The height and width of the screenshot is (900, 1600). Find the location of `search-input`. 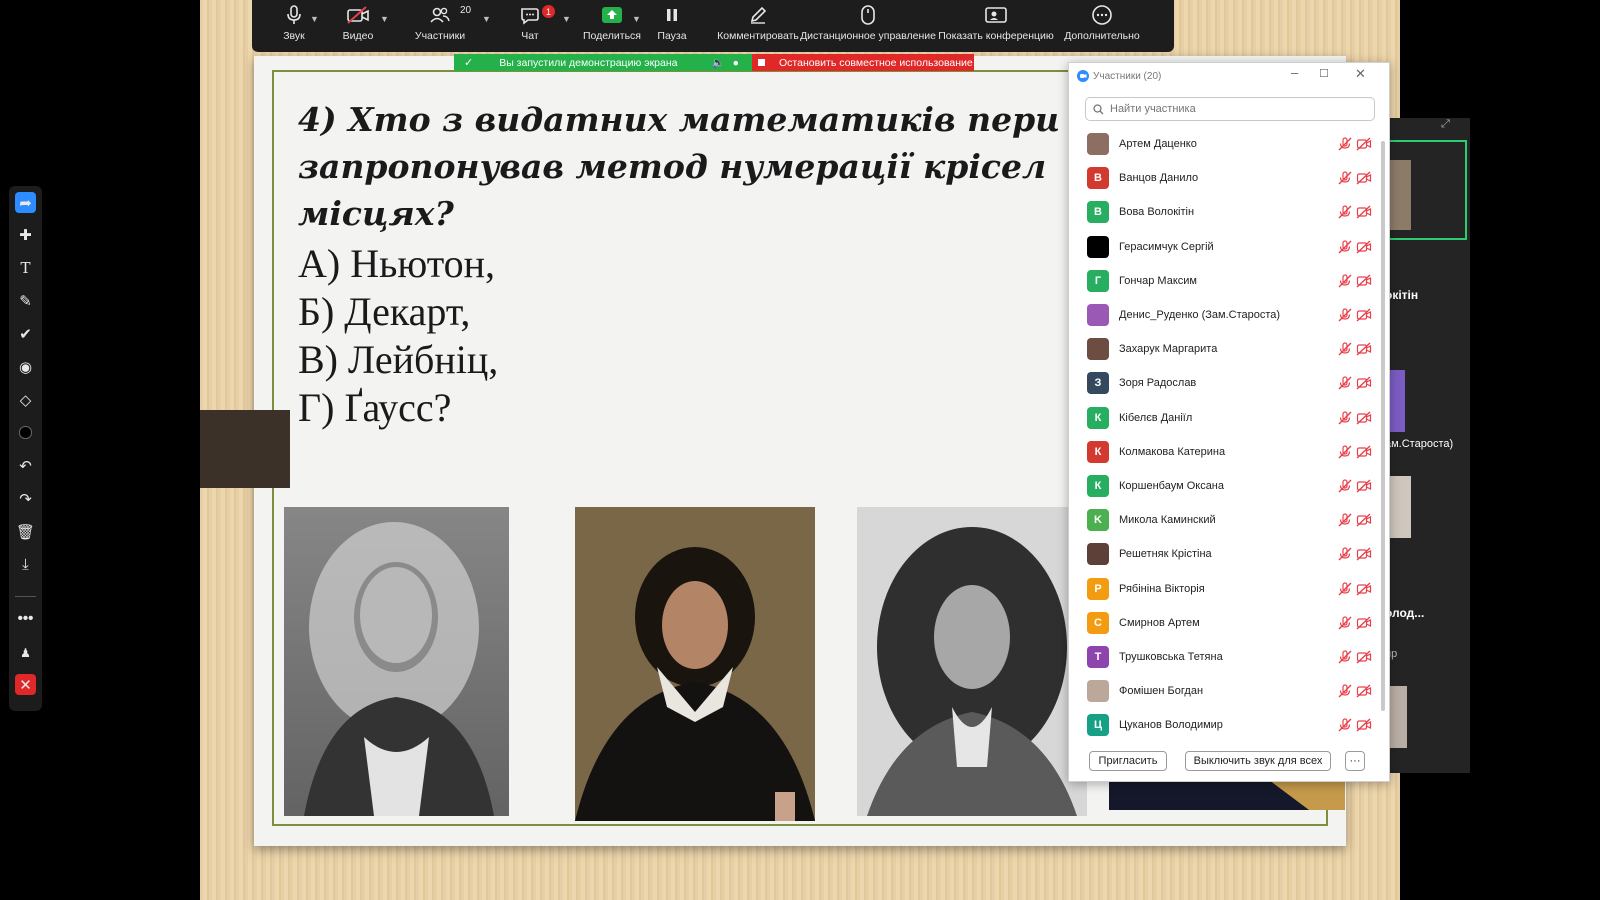

search-input is located at coordinates (1235, 109).